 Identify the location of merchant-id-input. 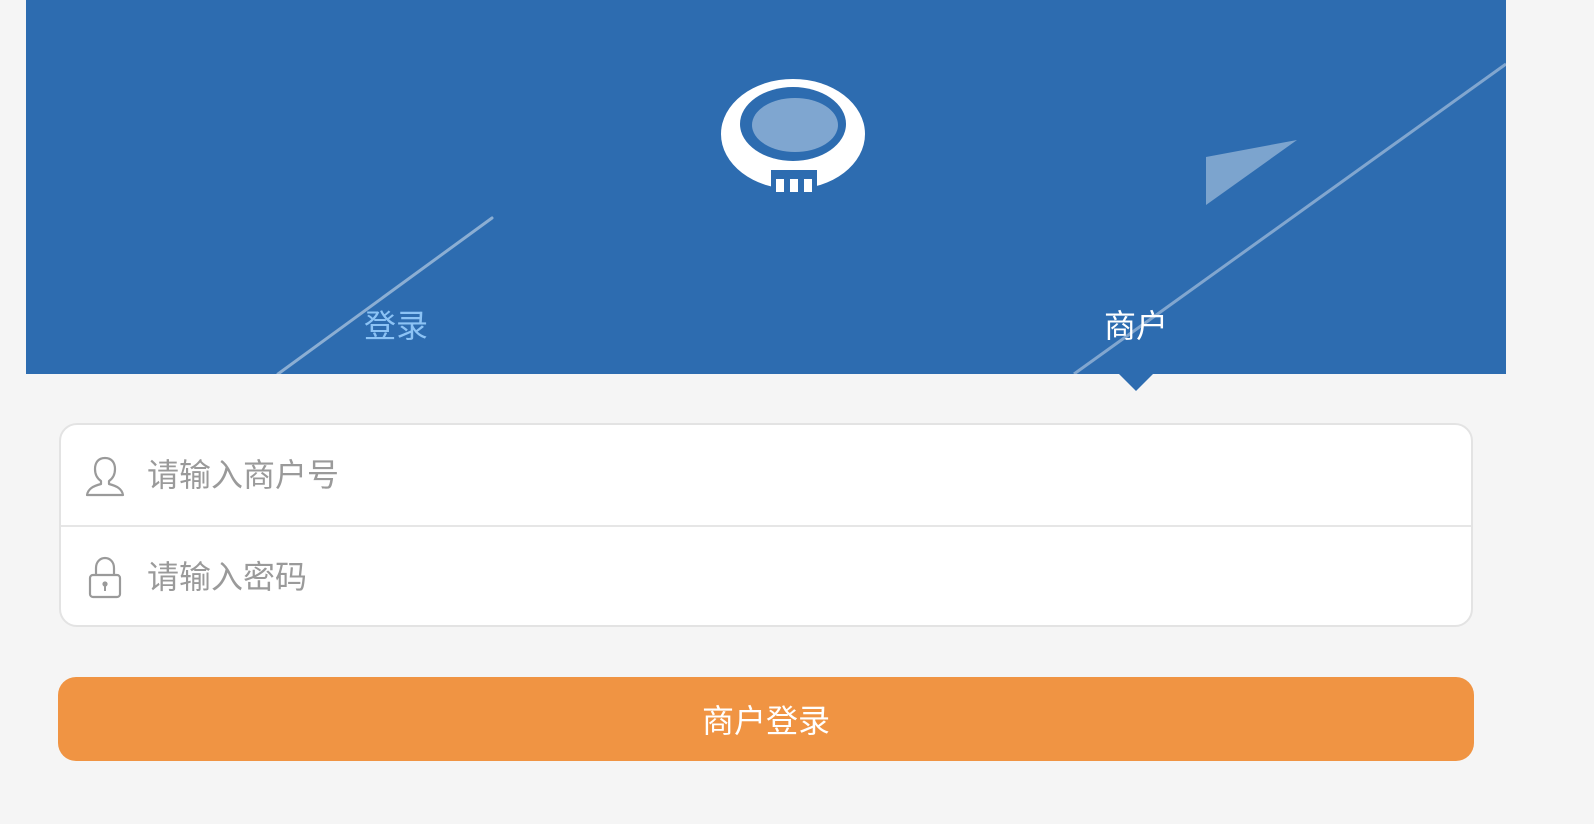
(809, 475).